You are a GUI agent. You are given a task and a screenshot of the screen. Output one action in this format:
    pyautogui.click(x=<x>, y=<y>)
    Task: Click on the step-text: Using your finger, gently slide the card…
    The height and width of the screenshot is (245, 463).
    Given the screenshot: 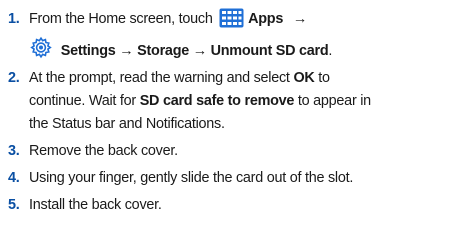 What is the action you would take?
    pyautogui.click(x=191, y=178)
    